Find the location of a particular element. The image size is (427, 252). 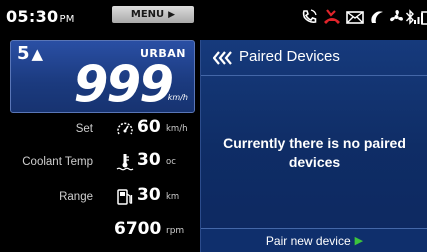

rpm-value: 6700 is located at coordinates (138, 229).